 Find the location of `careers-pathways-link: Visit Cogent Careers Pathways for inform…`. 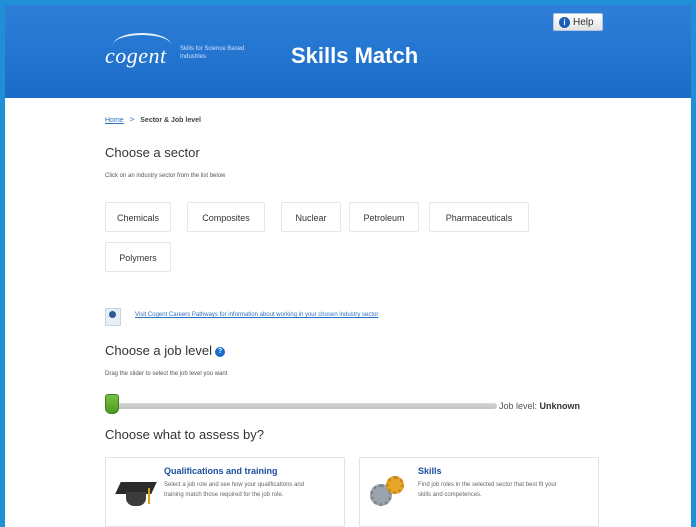

careers-pathways-link: Visit Cogent Careers Pathways for inform… is located at coordinates (256, 315).